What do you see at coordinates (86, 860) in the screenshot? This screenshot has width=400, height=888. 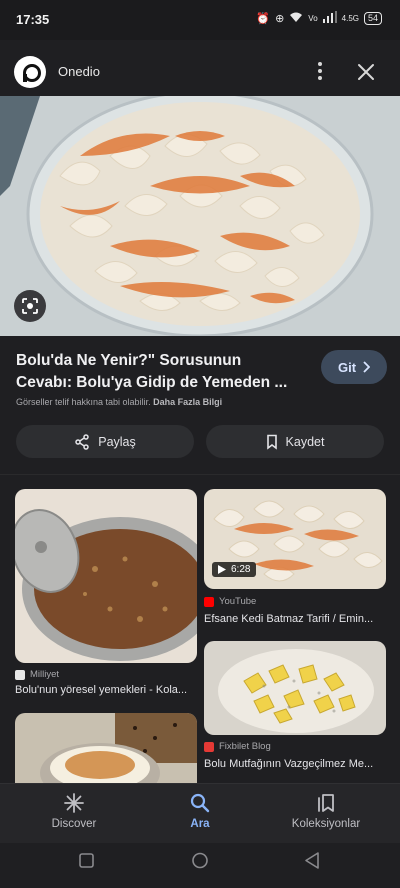 I see `recents-icon` at bounding box center [86, 860].